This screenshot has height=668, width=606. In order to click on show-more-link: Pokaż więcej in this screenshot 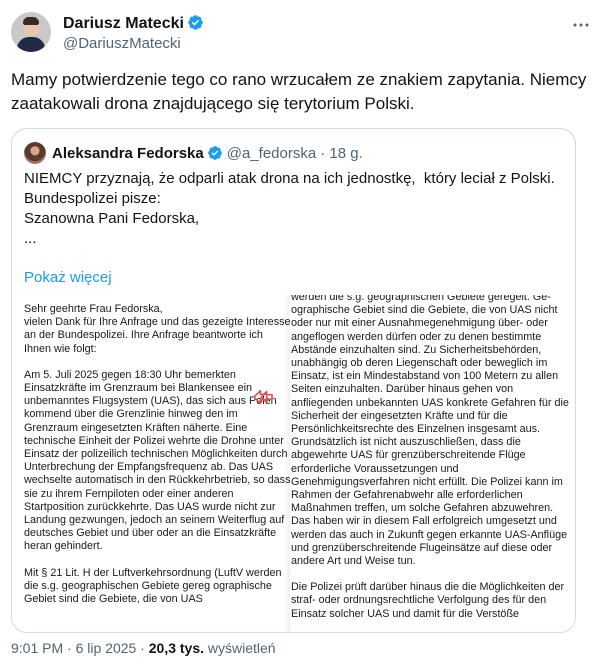, I will do `click(68, 277)`.